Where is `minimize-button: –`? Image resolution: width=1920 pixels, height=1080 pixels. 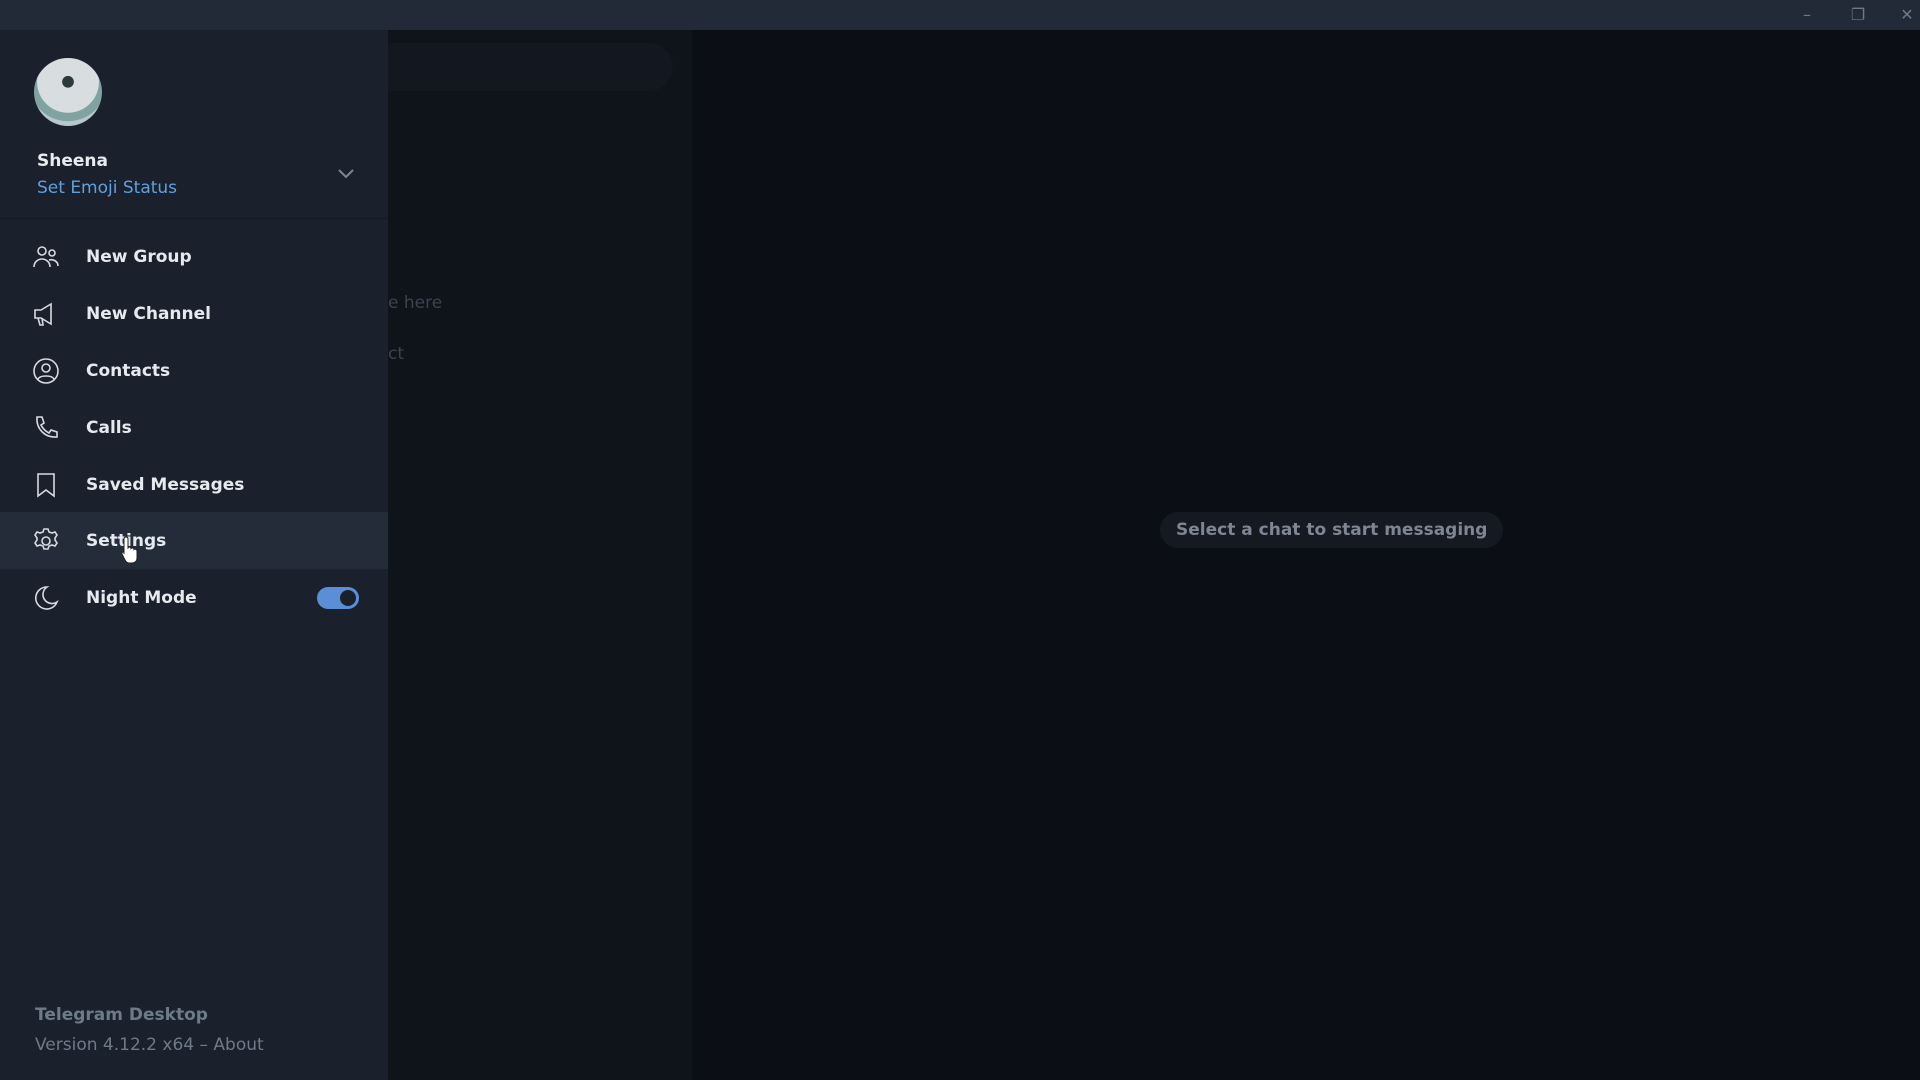
minimize-button: – is located at coordinates (1807, 15).